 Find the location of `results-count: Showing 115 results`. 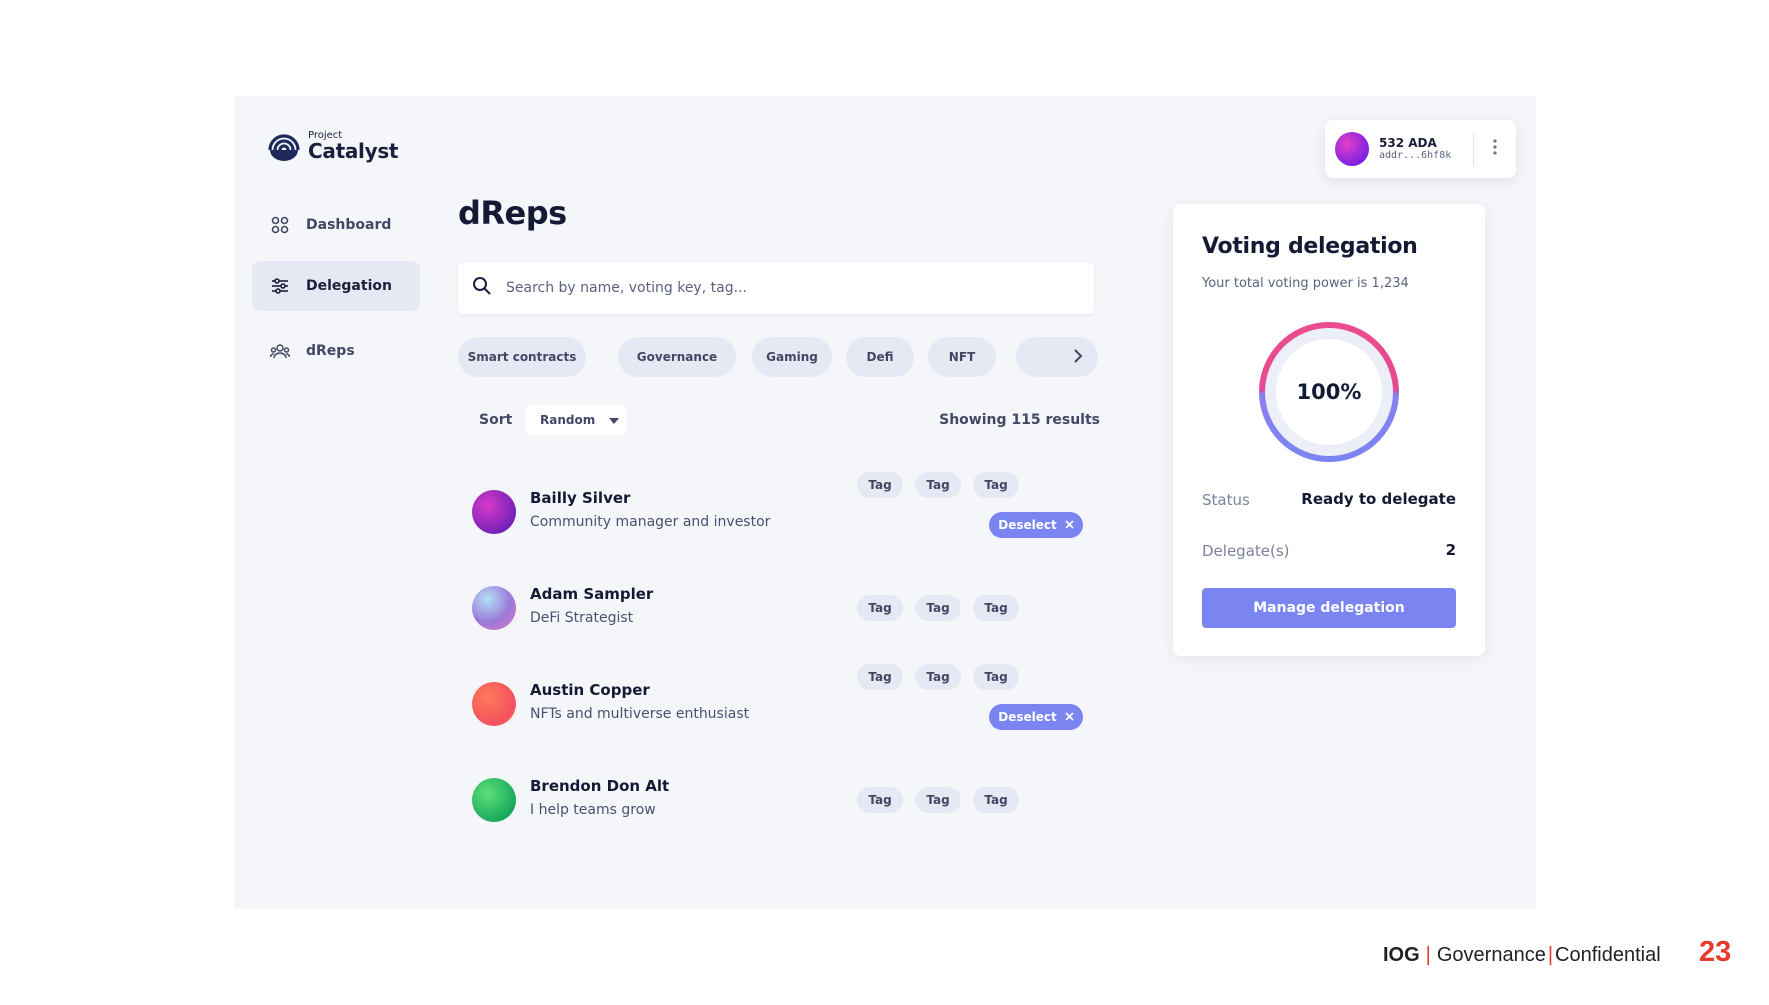

results-count: Showing 115 results is located at coordinates (1019, 420).